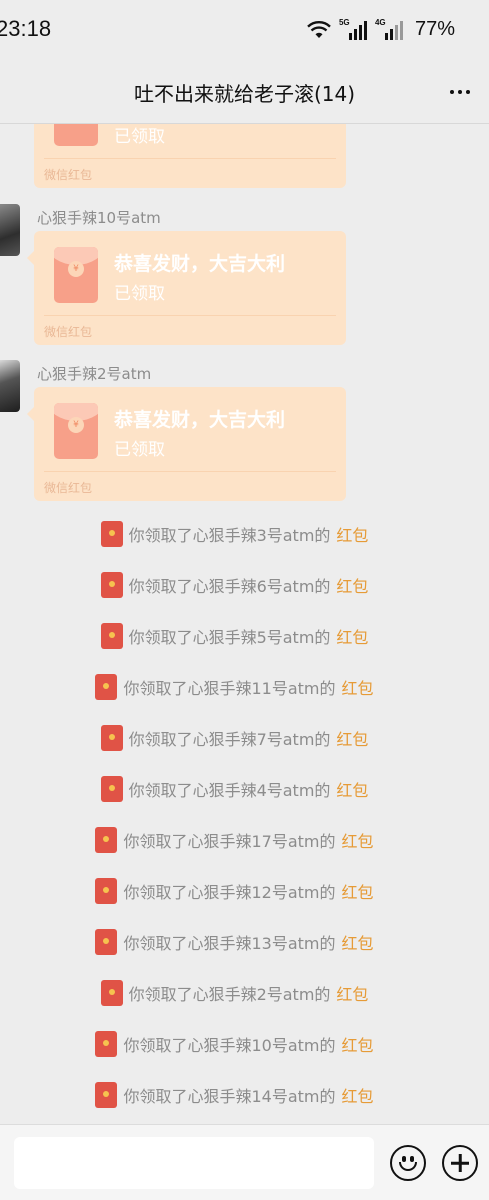 The image size is (489, 1200). I want to click on system-notice: 你领取了心狠手辣3号atm的 红包, so click(244, 534).